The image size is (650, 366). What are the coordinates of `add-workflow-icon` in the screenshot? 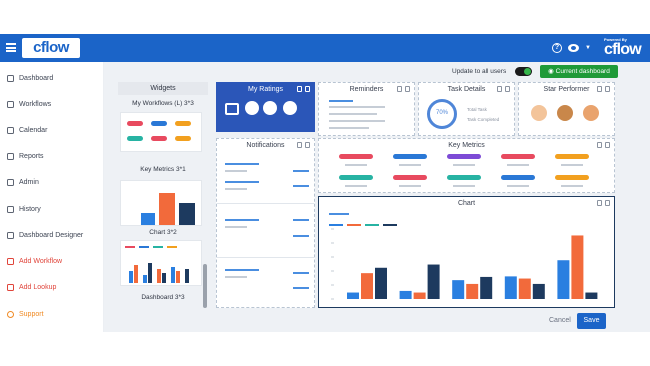 It's located at (10, 261).